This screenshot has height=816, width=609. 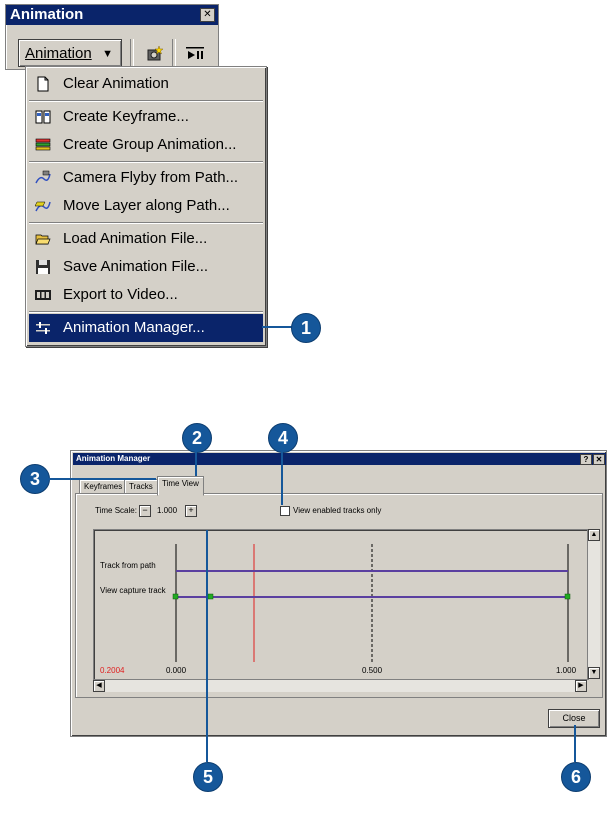 I want to click on animation-dropdown-button: Animation ▼, so click(x=70, y=53).